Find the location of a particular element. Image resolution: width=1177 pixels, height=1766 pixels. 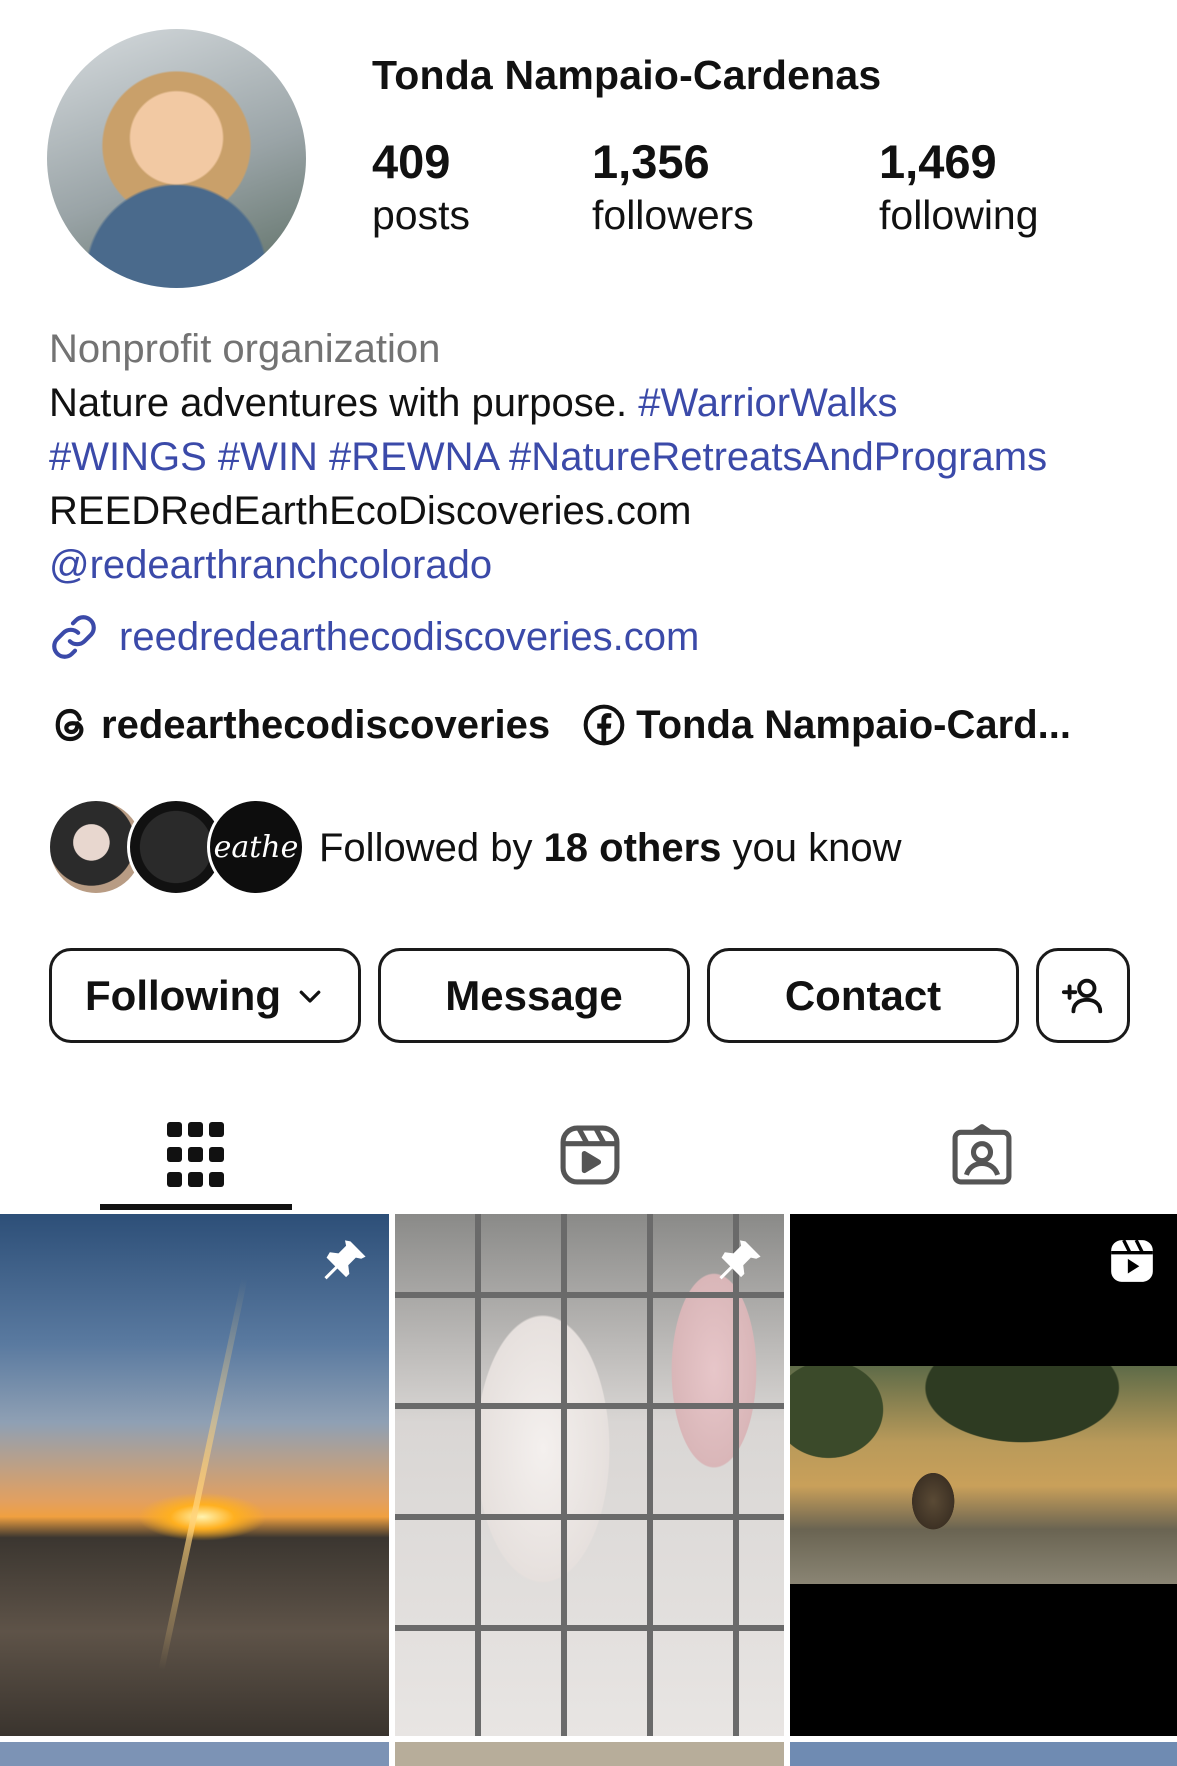

reel-badge-icon is located at coordinates (1132, 1260).